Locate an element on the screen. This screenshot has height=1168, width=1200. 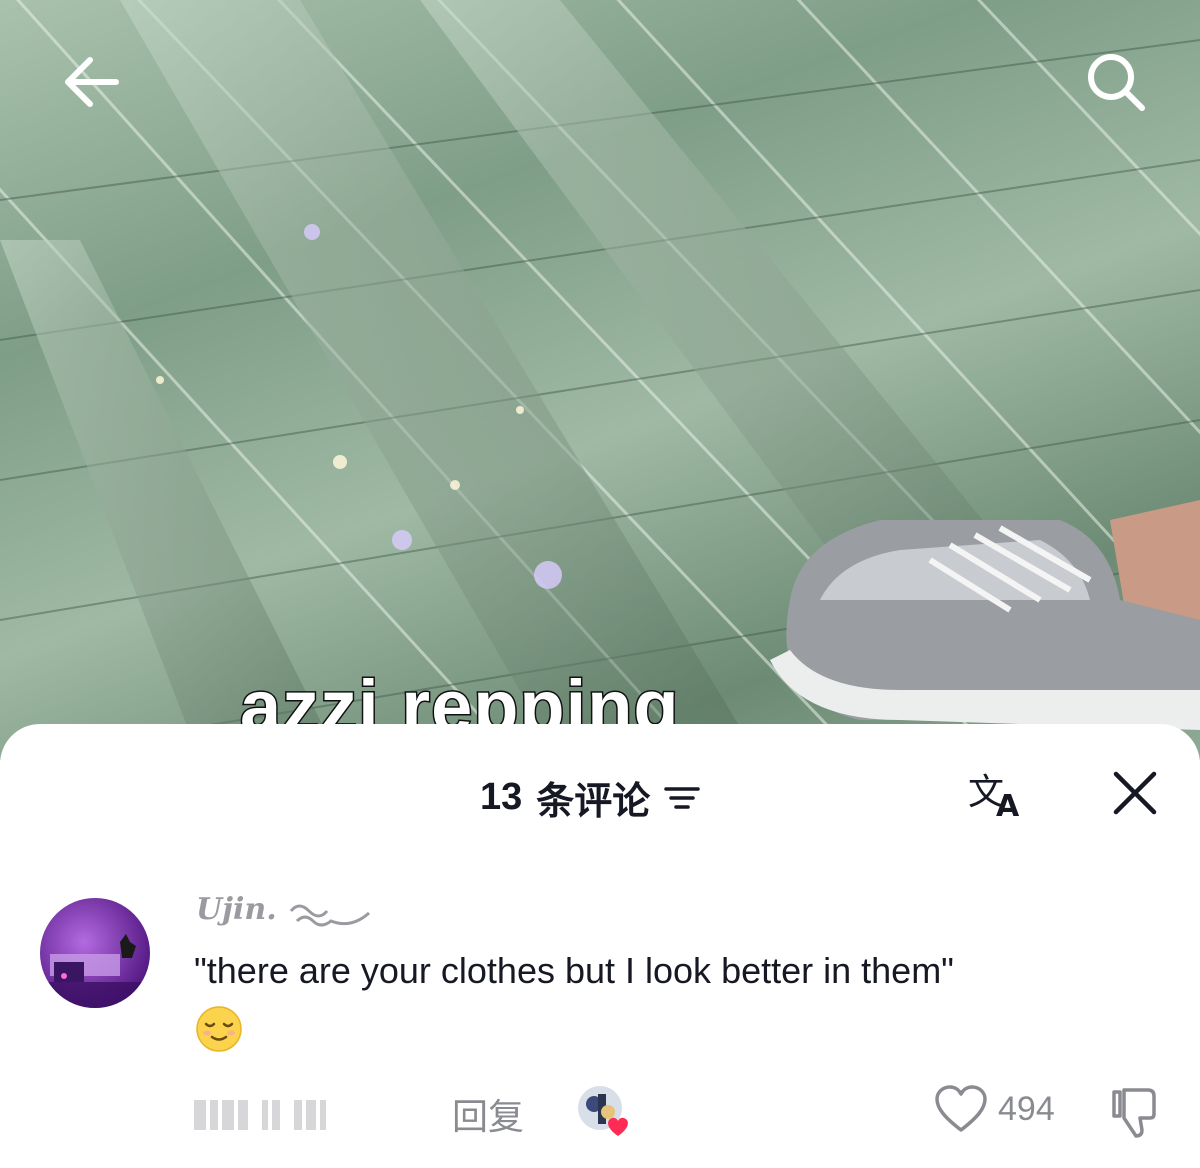
comment-count-label: 条评论 is located at coordinates (593, 802).